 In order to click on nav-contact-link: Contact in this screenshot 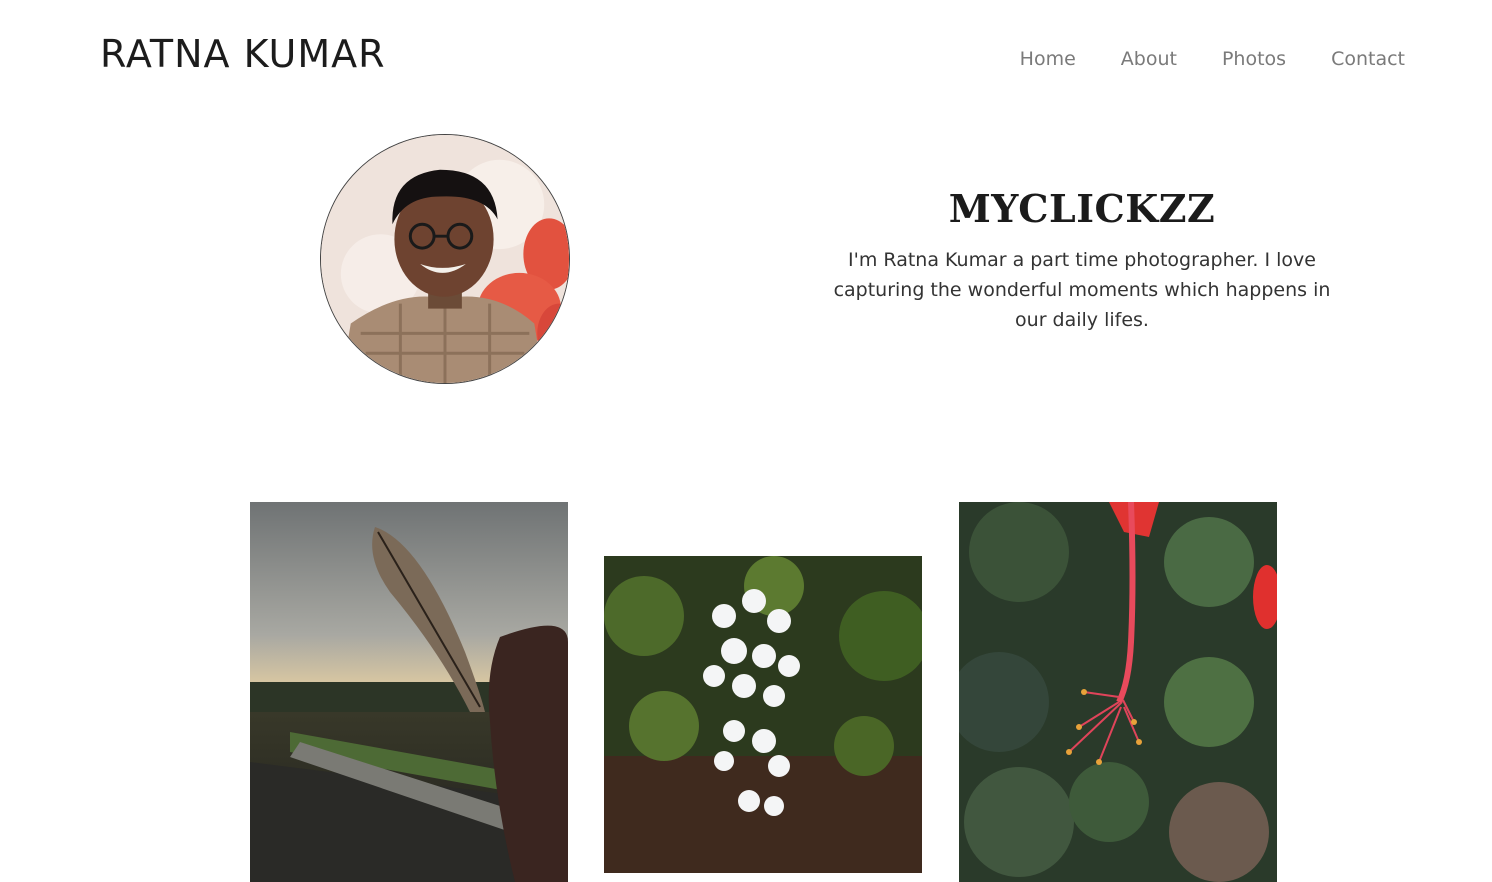, I will do `click(1368, 59)`.